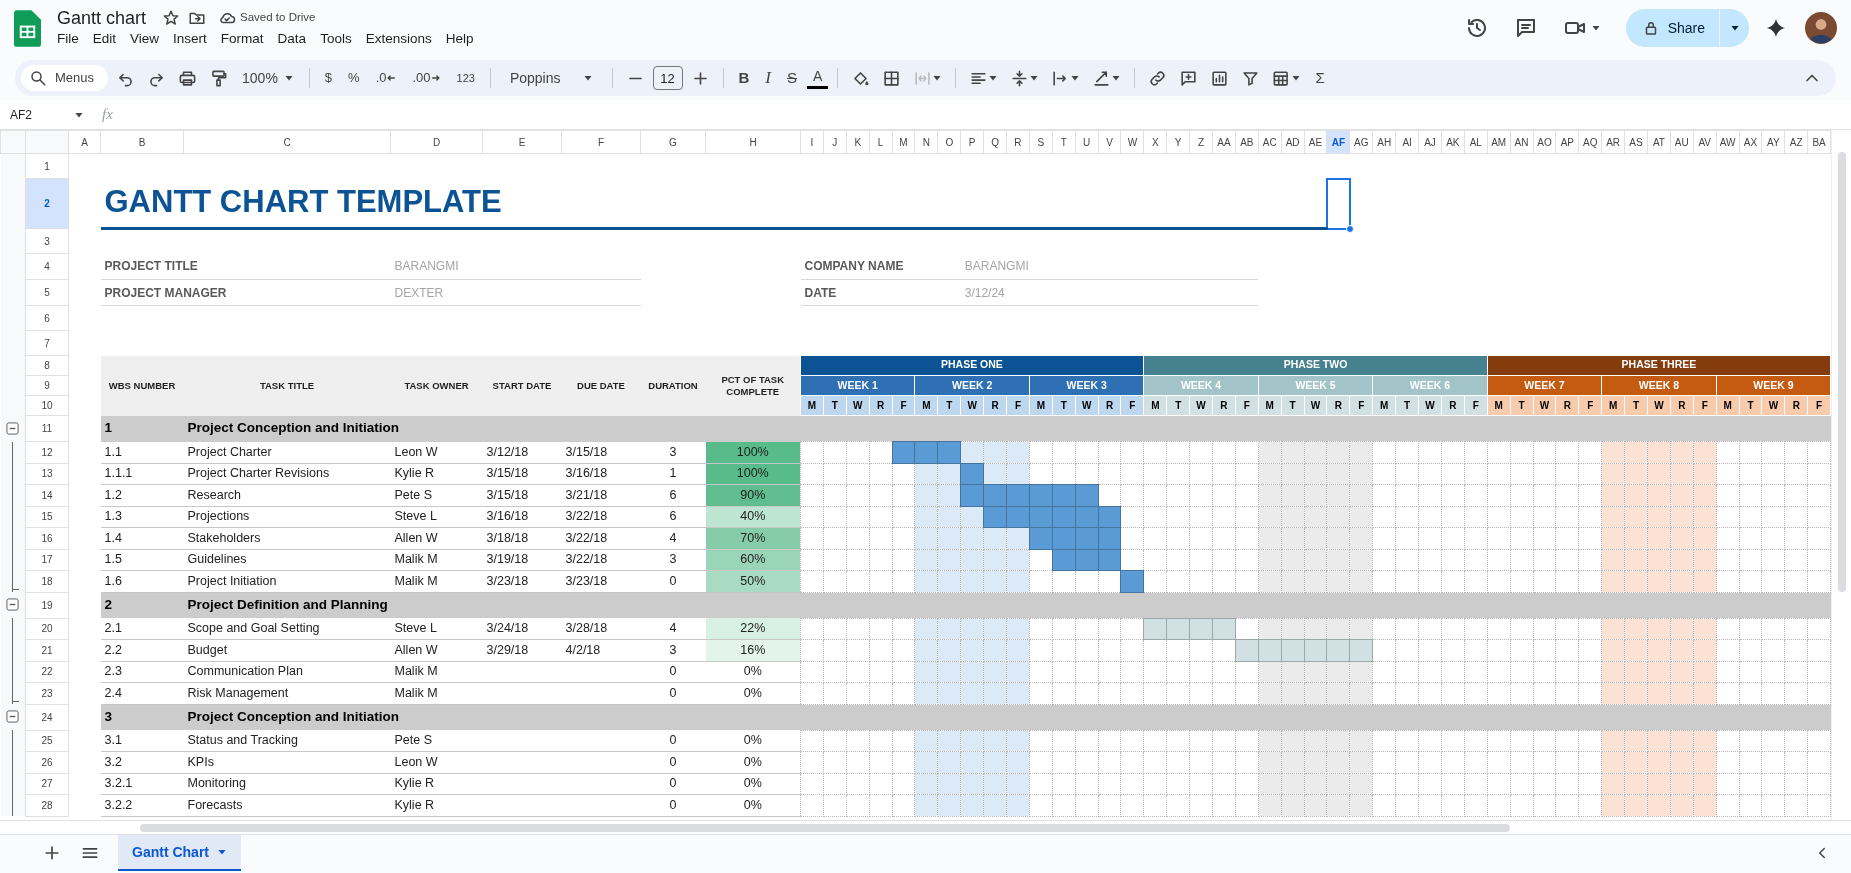 The width and height of the screenshot is (1851, 873). I want to click on menu-item: File, so click(71, 39).